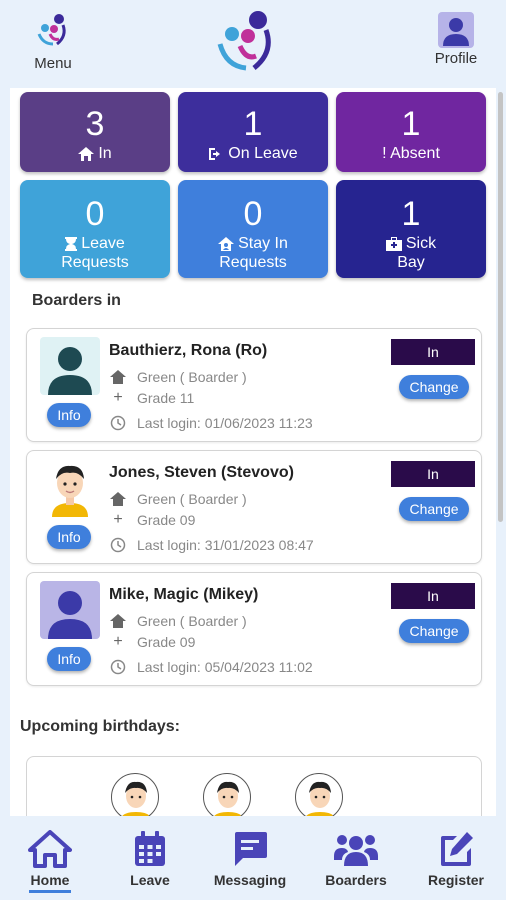 The width and height of the screenshot is (506, 900). Describe the element at coordinates (253, 124) in the screenshot. I see `tile-on-leave-count: 1` at that location.